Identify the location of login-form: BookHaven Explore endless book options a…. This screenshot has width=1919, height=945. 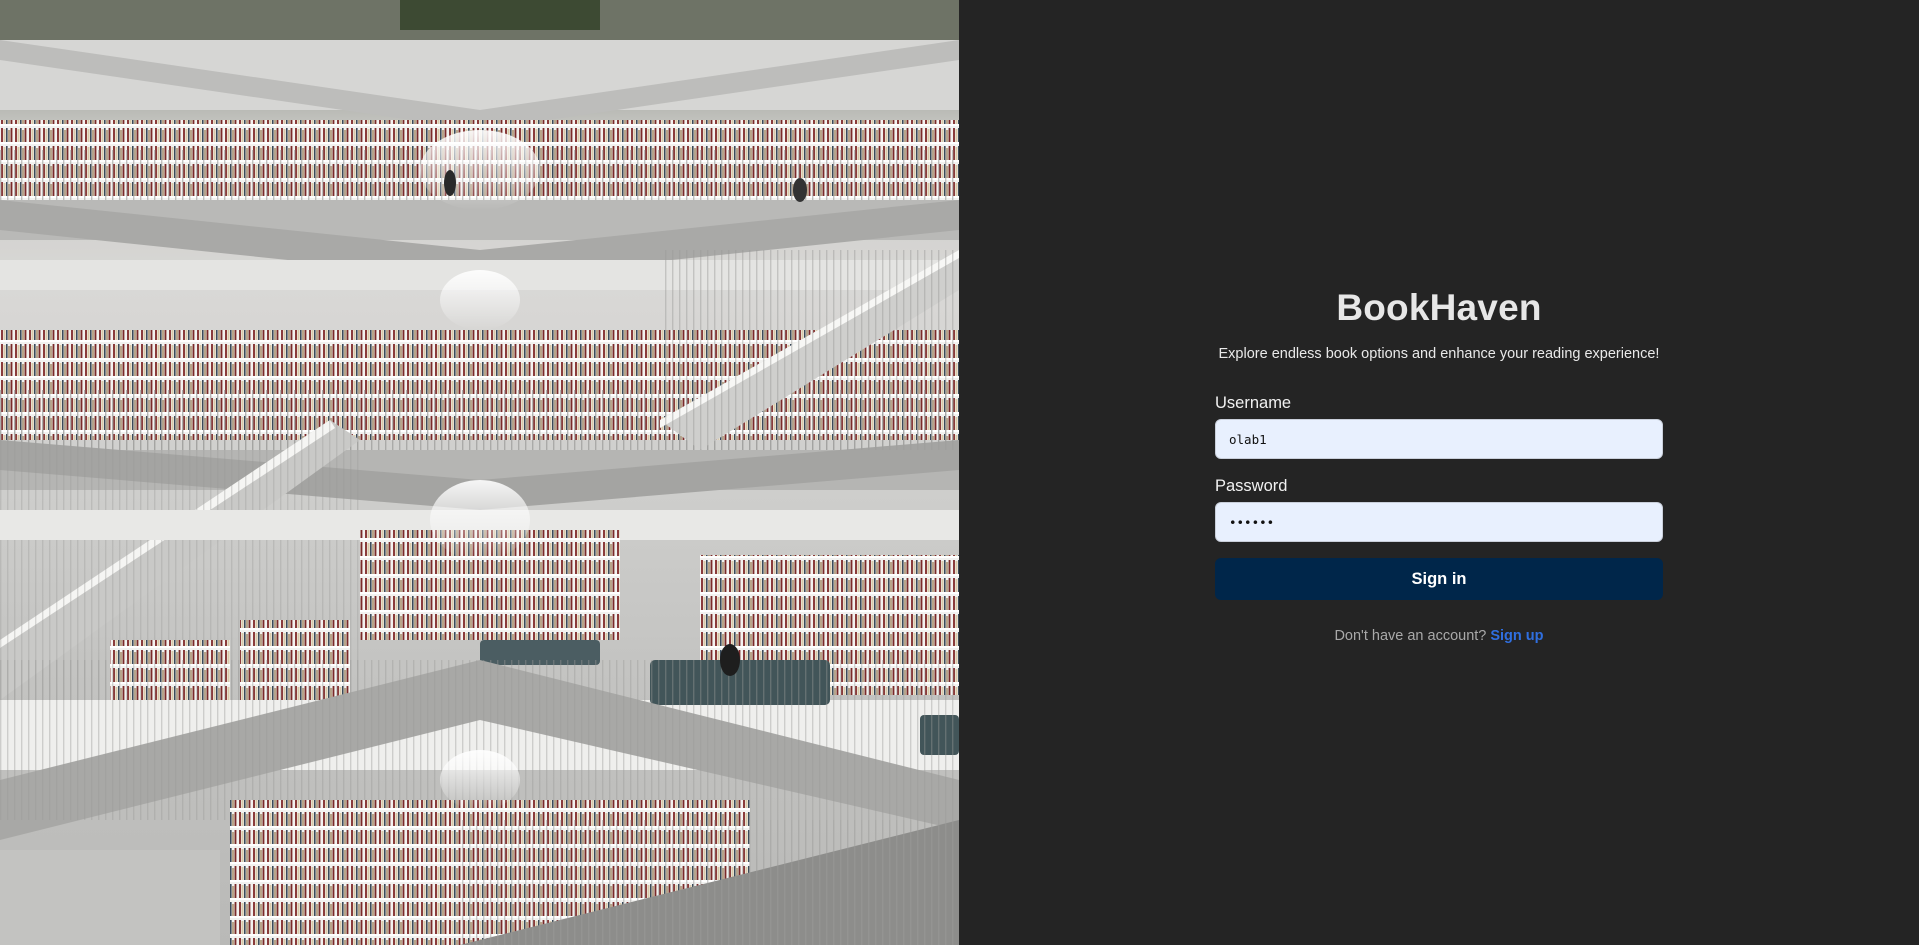
(1439, 465).